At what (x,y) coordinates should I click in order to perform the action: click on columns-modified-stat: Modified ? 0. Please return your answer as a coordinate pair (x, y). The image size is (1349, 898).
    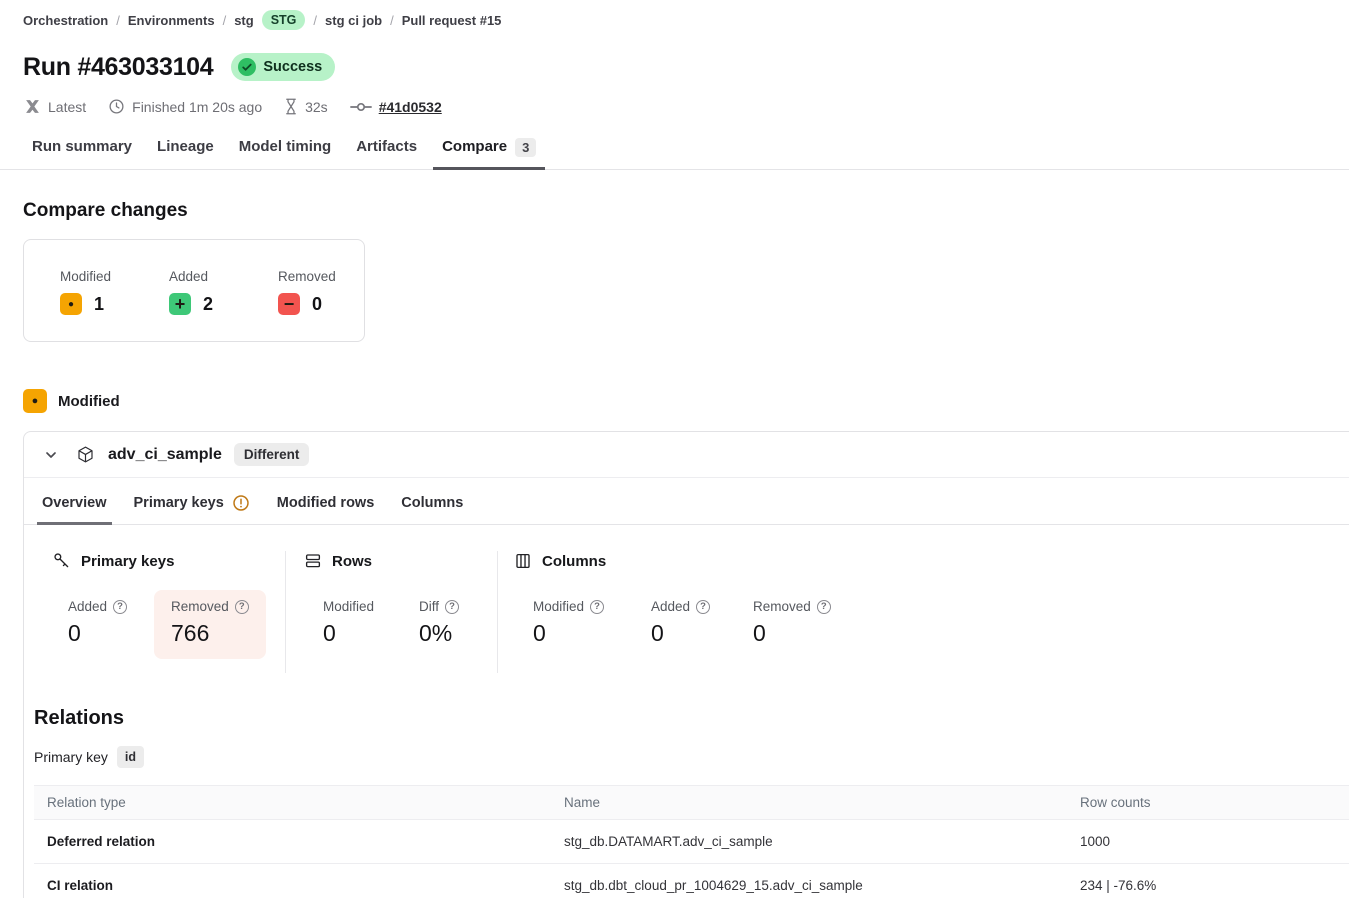
    Looking at the image, I should click on (572, 623).